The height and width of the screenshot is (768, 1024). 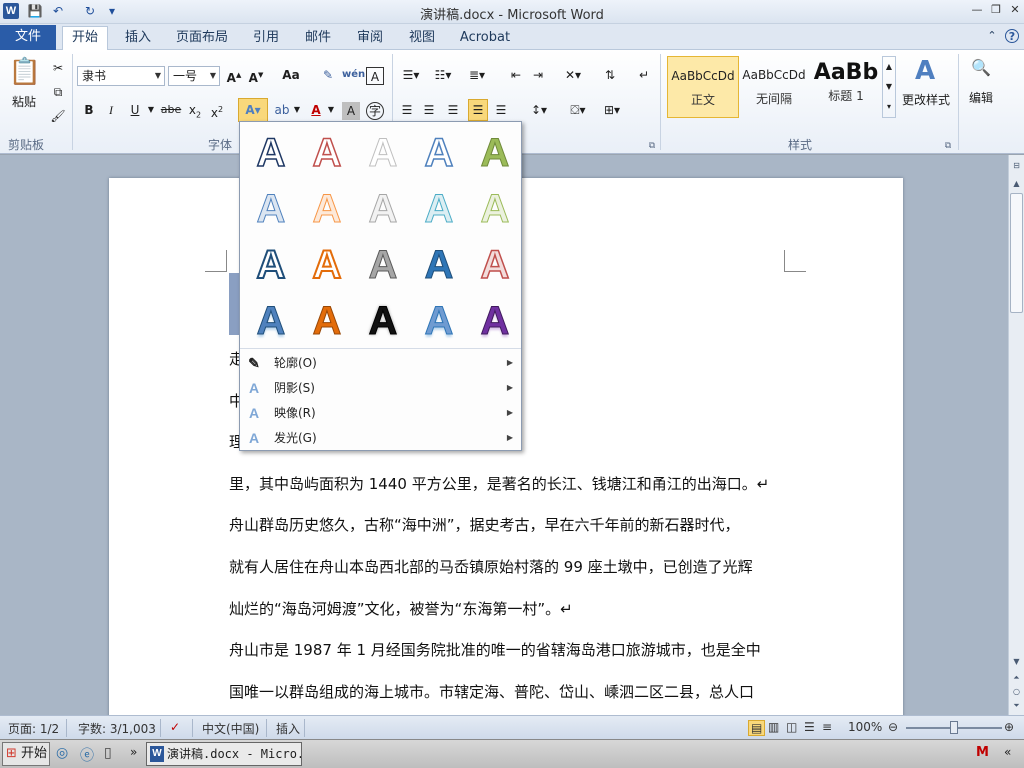 I want to click on scroll-down-icon: ▼, so click(x=1016, y=662).